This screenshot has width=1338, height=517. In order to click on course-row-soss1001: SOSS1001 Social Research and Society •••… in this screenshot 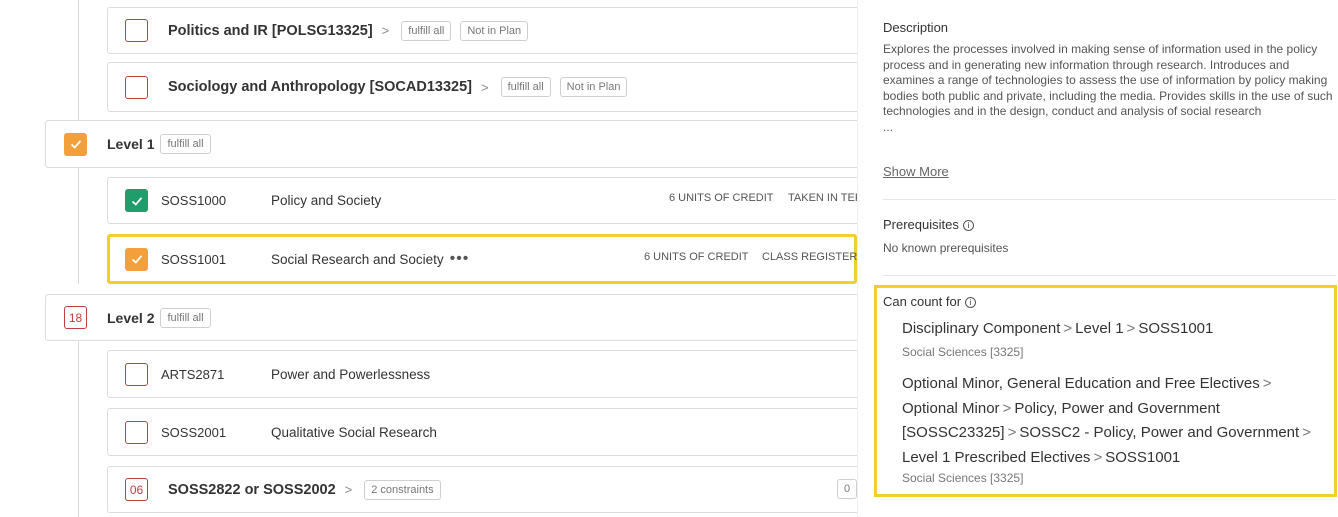, I will do `click(482, 259)`.